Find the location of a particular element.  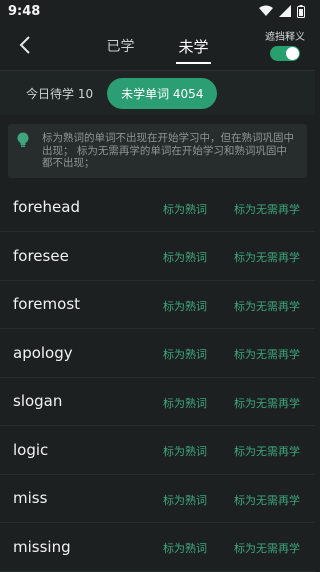

filter-unlearned: 未学单词 4054 is located at coordinates (162, 93).